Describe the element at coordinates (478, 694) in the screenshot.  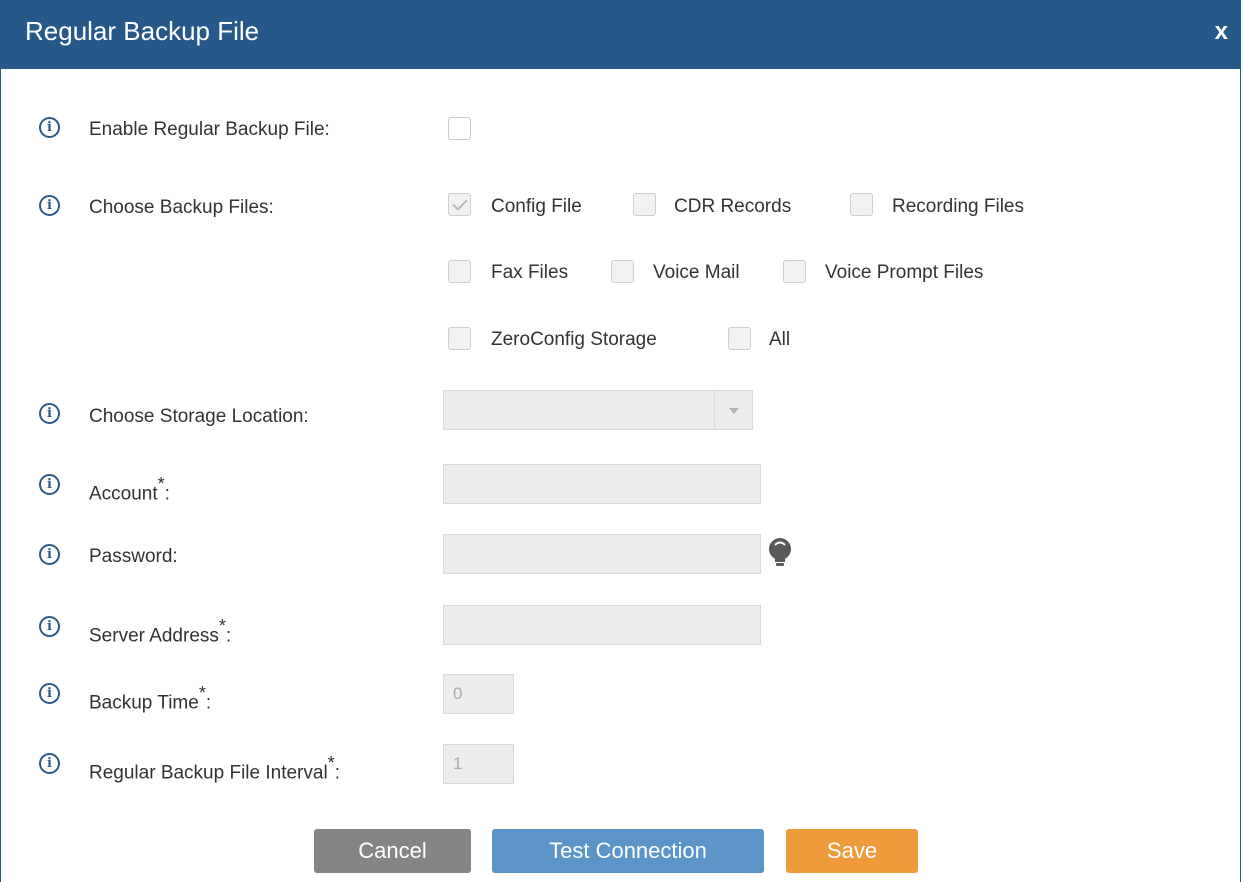
I see `backup-time-input: 0` at that location.